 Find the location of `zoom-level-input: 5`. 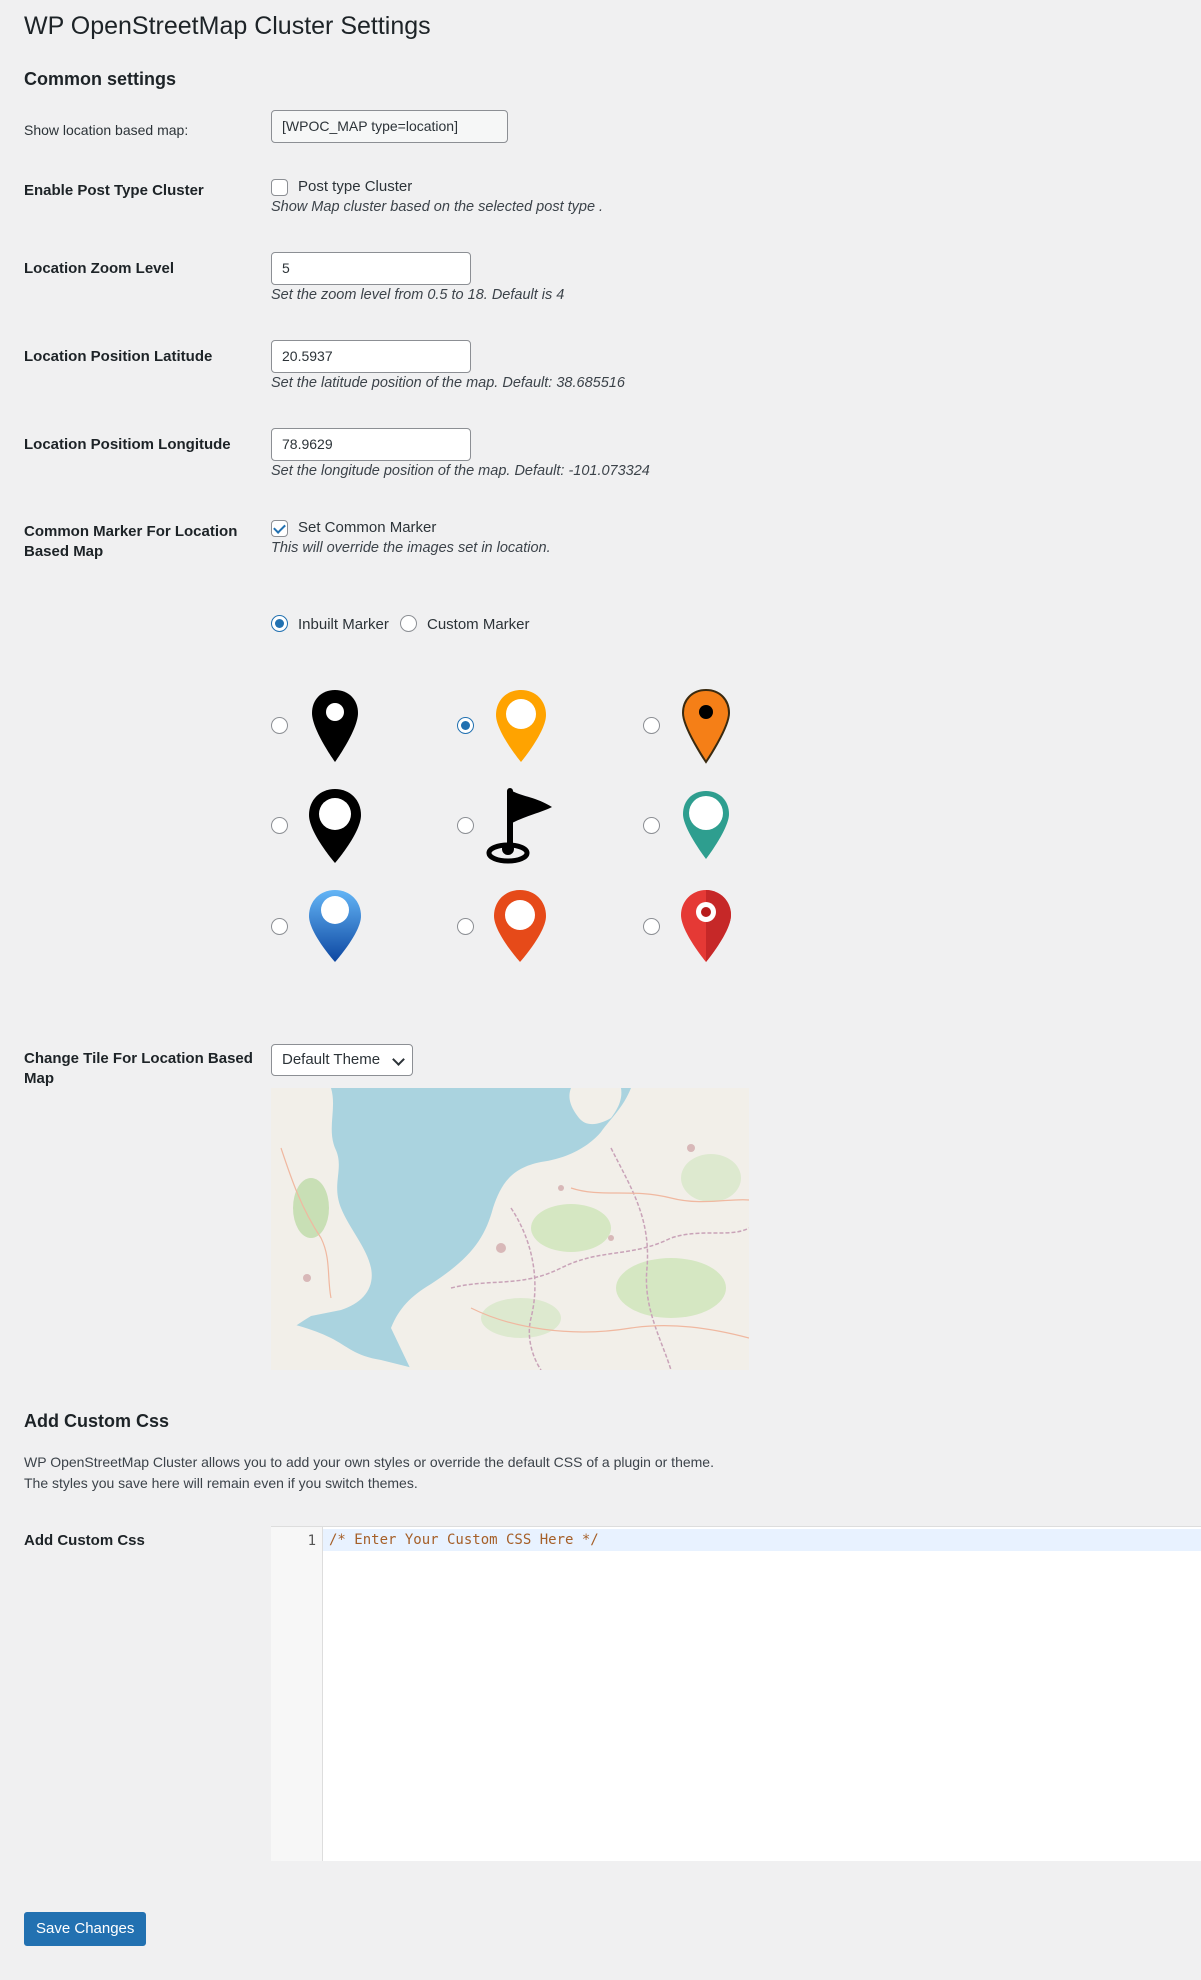

zoom-level-input: 5 is located at coordinates (371, 268).